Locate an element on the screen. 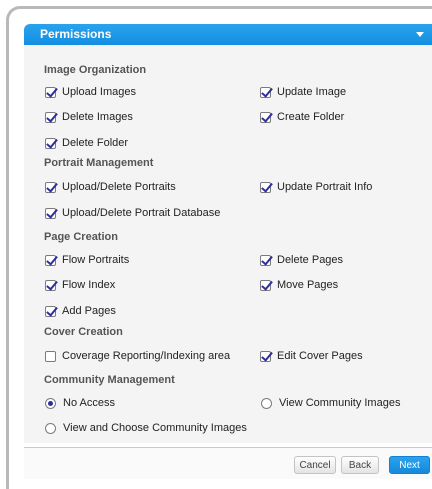  no-access-label: No Access is located at coordinates (89, 403).